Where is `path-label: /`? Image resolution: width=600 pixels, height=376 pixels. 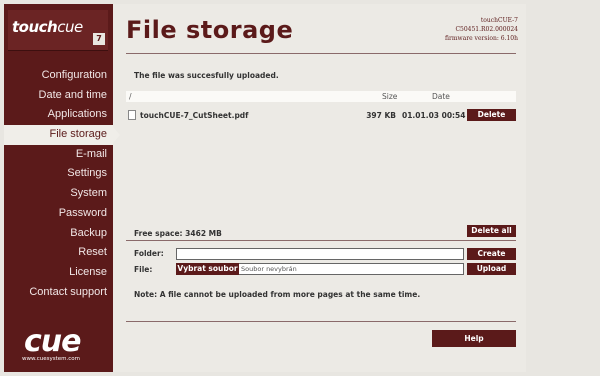 path-label: / is located at coordinates (130, 96).